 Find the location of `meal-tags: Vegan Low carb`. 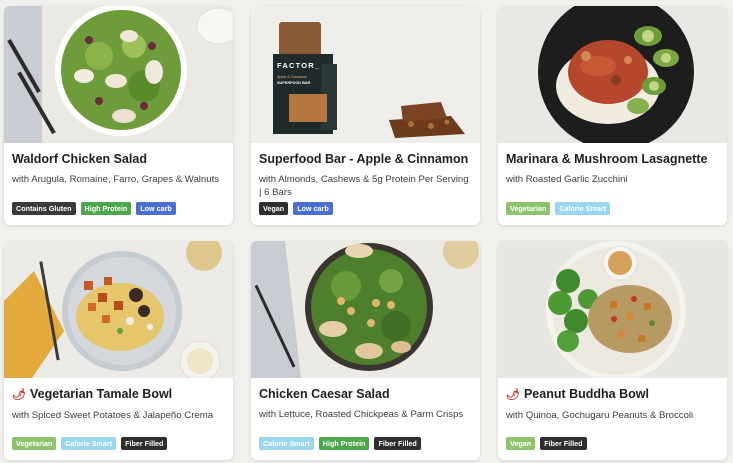

meal-tags: Vegan Low carb is located at coordinates (296, 208).